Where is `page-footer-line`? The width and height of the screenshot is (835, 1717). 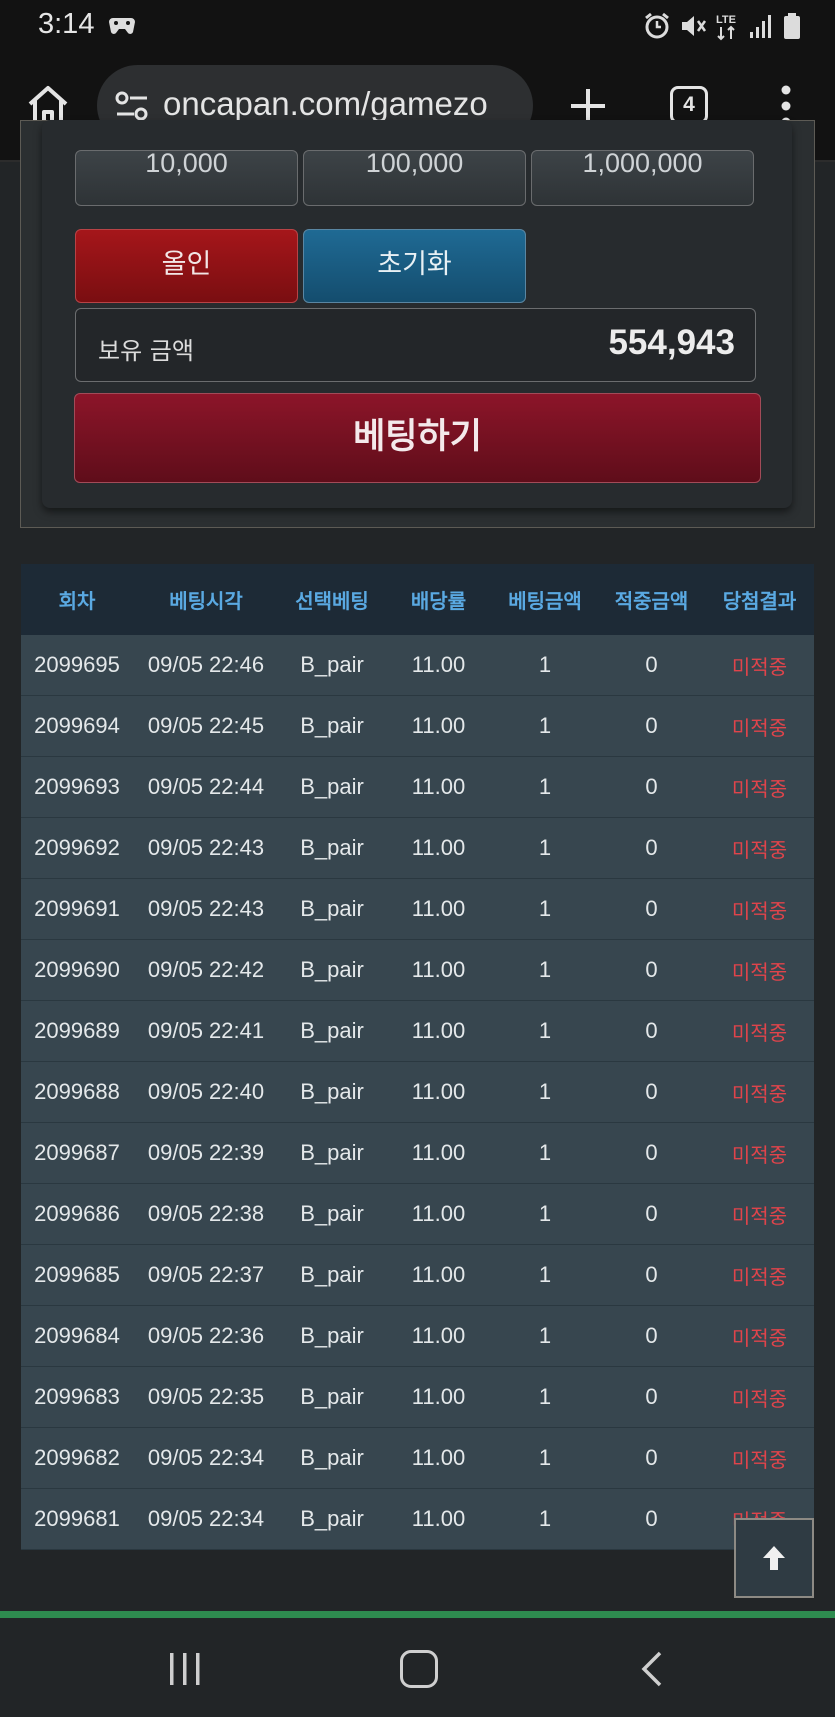 page-footer-line is located at coordinates (417, 1614).